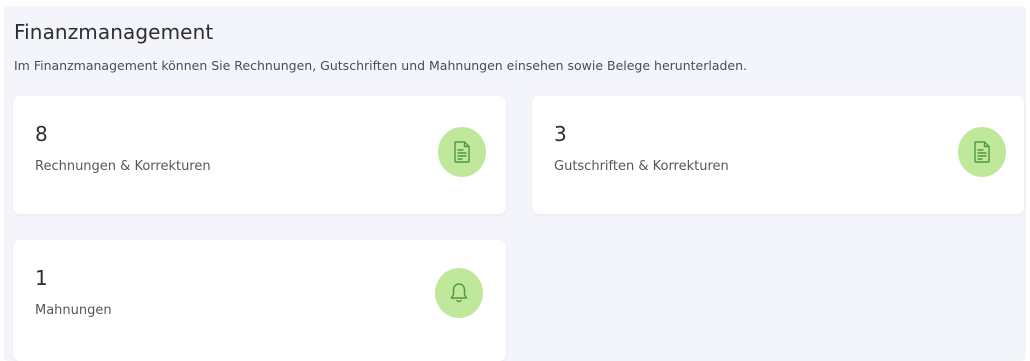 The width and height of the screenshot is (1030, 361). What do you see at coordinates (459, 293) in the screenshot?
I see `bell-icon` at bounding box center [459, 293].